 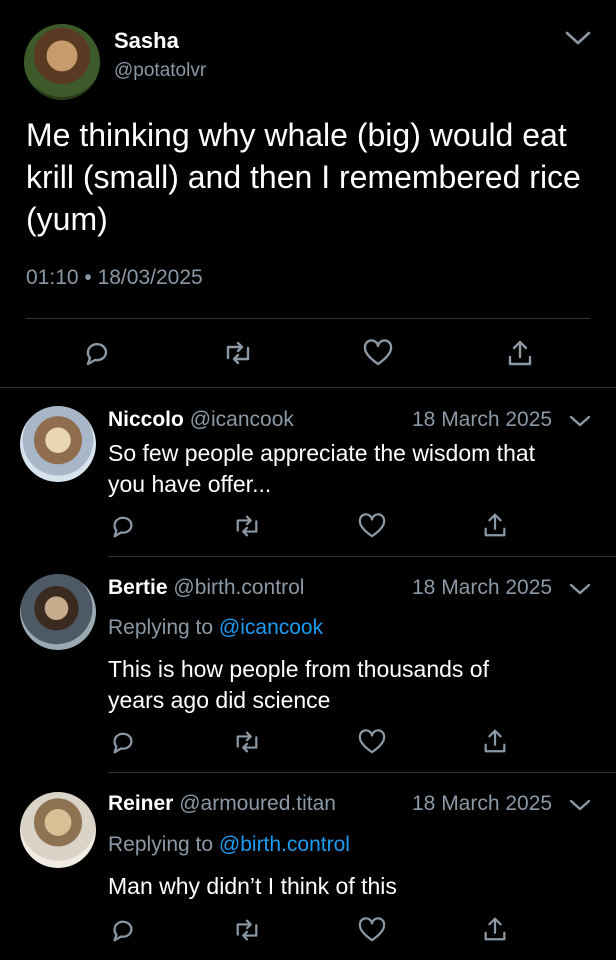 I want to click on reply-header: Reiner @armoured.titan, so click(x=222, y=804).